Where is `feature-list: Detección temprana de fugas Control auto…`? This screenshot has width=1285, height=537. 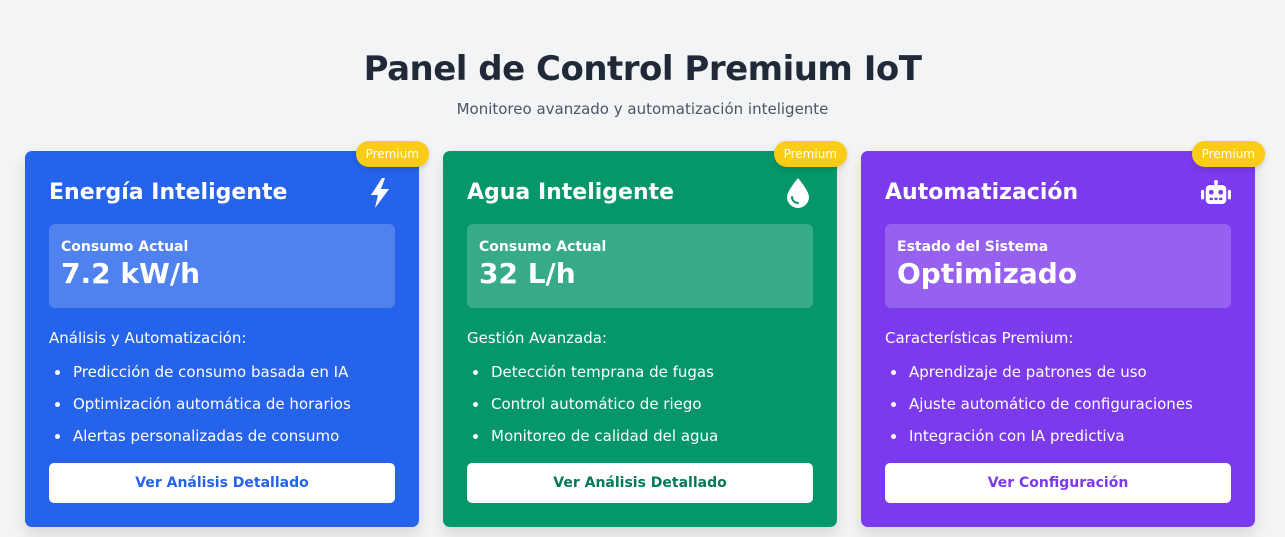 feature-list: Detección temprana de fugas Control auto… is located at coordinates (640, 404).